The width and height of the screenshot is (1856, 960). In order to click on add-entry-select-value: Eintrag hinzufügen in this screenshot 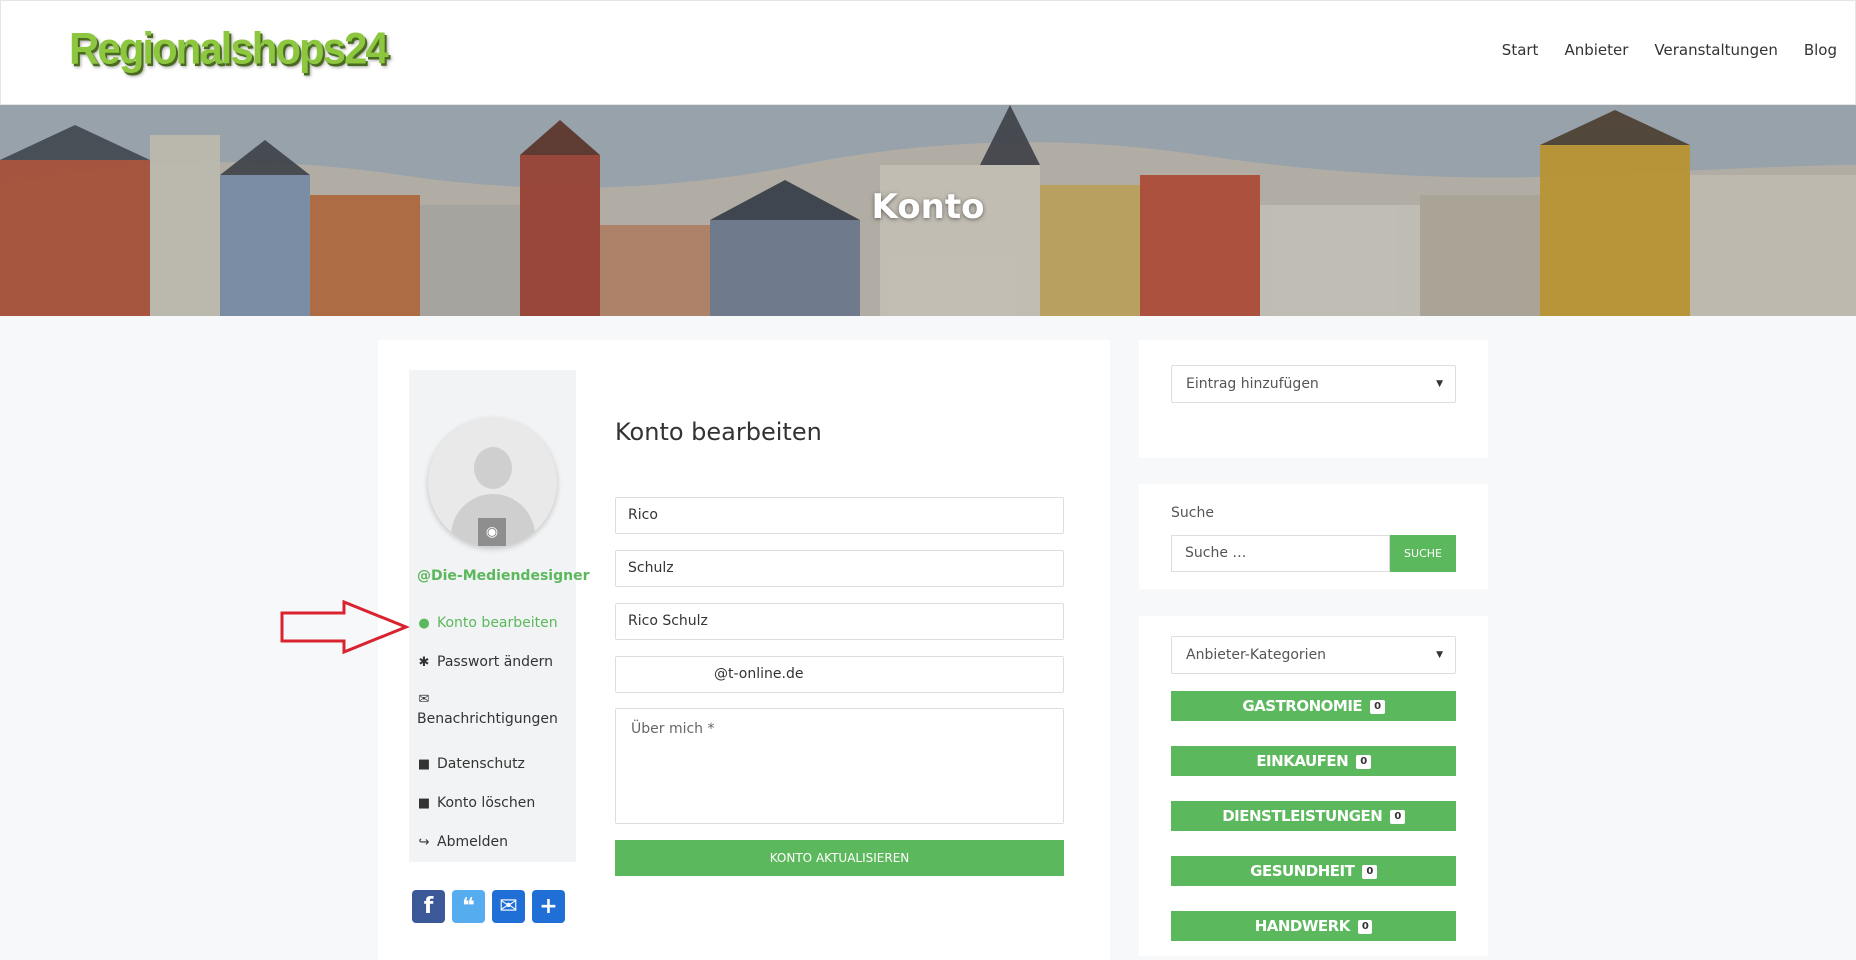, I will do `click(1252, 384)`.